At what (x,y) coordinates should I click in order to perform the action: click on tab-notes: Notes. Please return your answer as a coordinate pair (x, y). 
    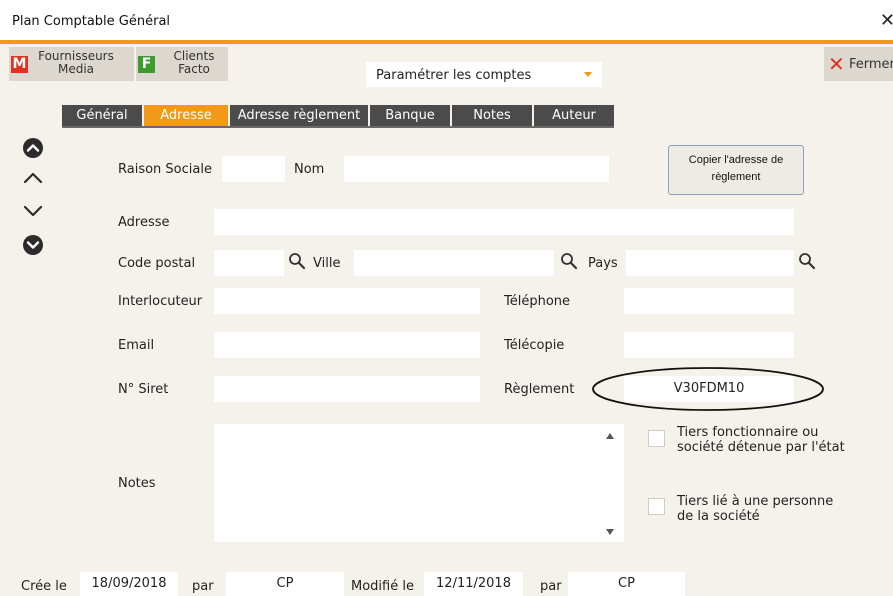
    Looking at the image, I should click on (492, 116).